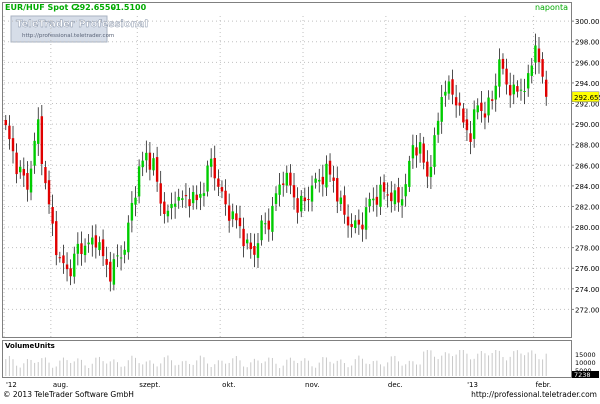  I want to click on y-tick-label: 280.0000, so click(587, 228).